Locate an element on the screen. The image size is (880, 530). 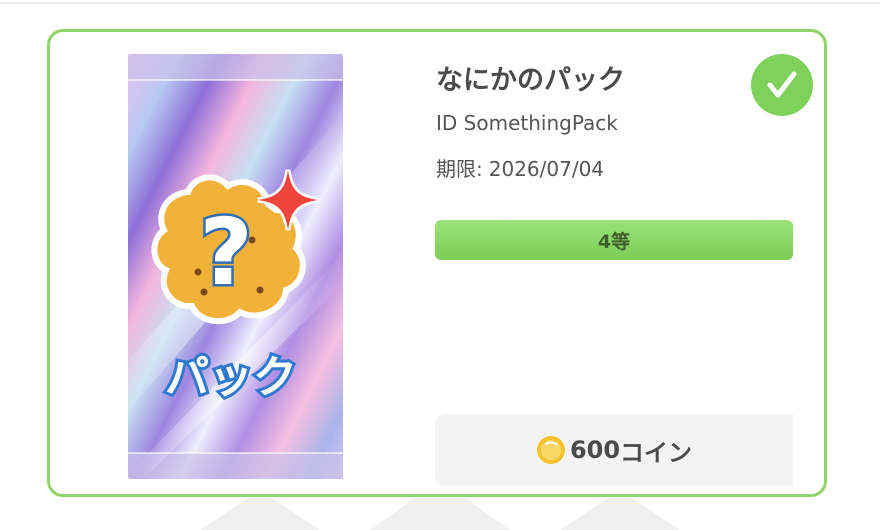
top-divider is located at coordinates (440, 3).